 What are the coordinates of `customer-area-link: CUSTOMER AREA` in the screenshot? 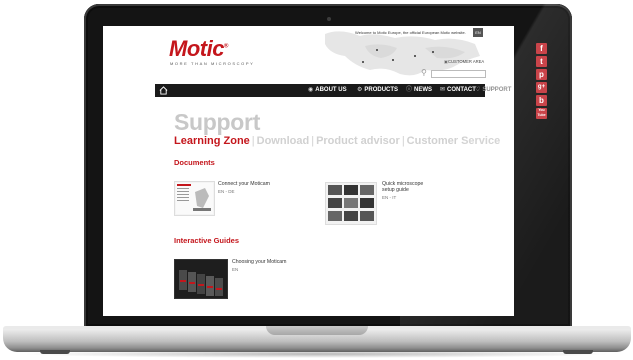 It's located at (466, 61).